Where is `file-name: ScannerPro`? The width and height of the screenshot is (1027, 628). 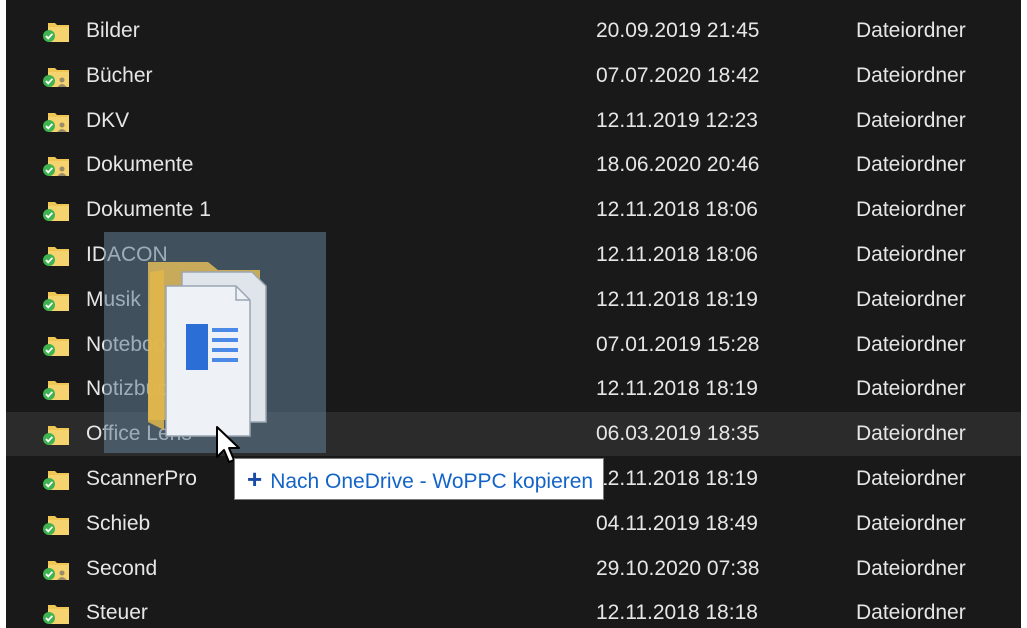
file-name: ScannerPro is located at coordinates (141, 479).